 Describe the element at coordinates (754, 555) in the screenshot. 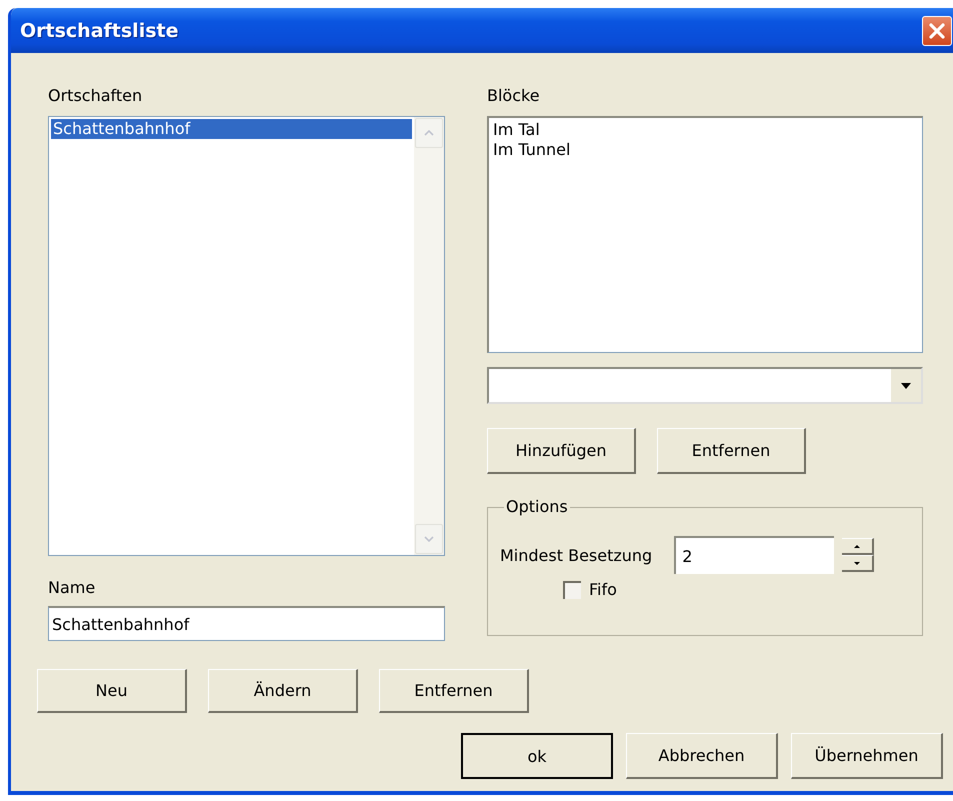

I see `spin-field: 2` at that location.